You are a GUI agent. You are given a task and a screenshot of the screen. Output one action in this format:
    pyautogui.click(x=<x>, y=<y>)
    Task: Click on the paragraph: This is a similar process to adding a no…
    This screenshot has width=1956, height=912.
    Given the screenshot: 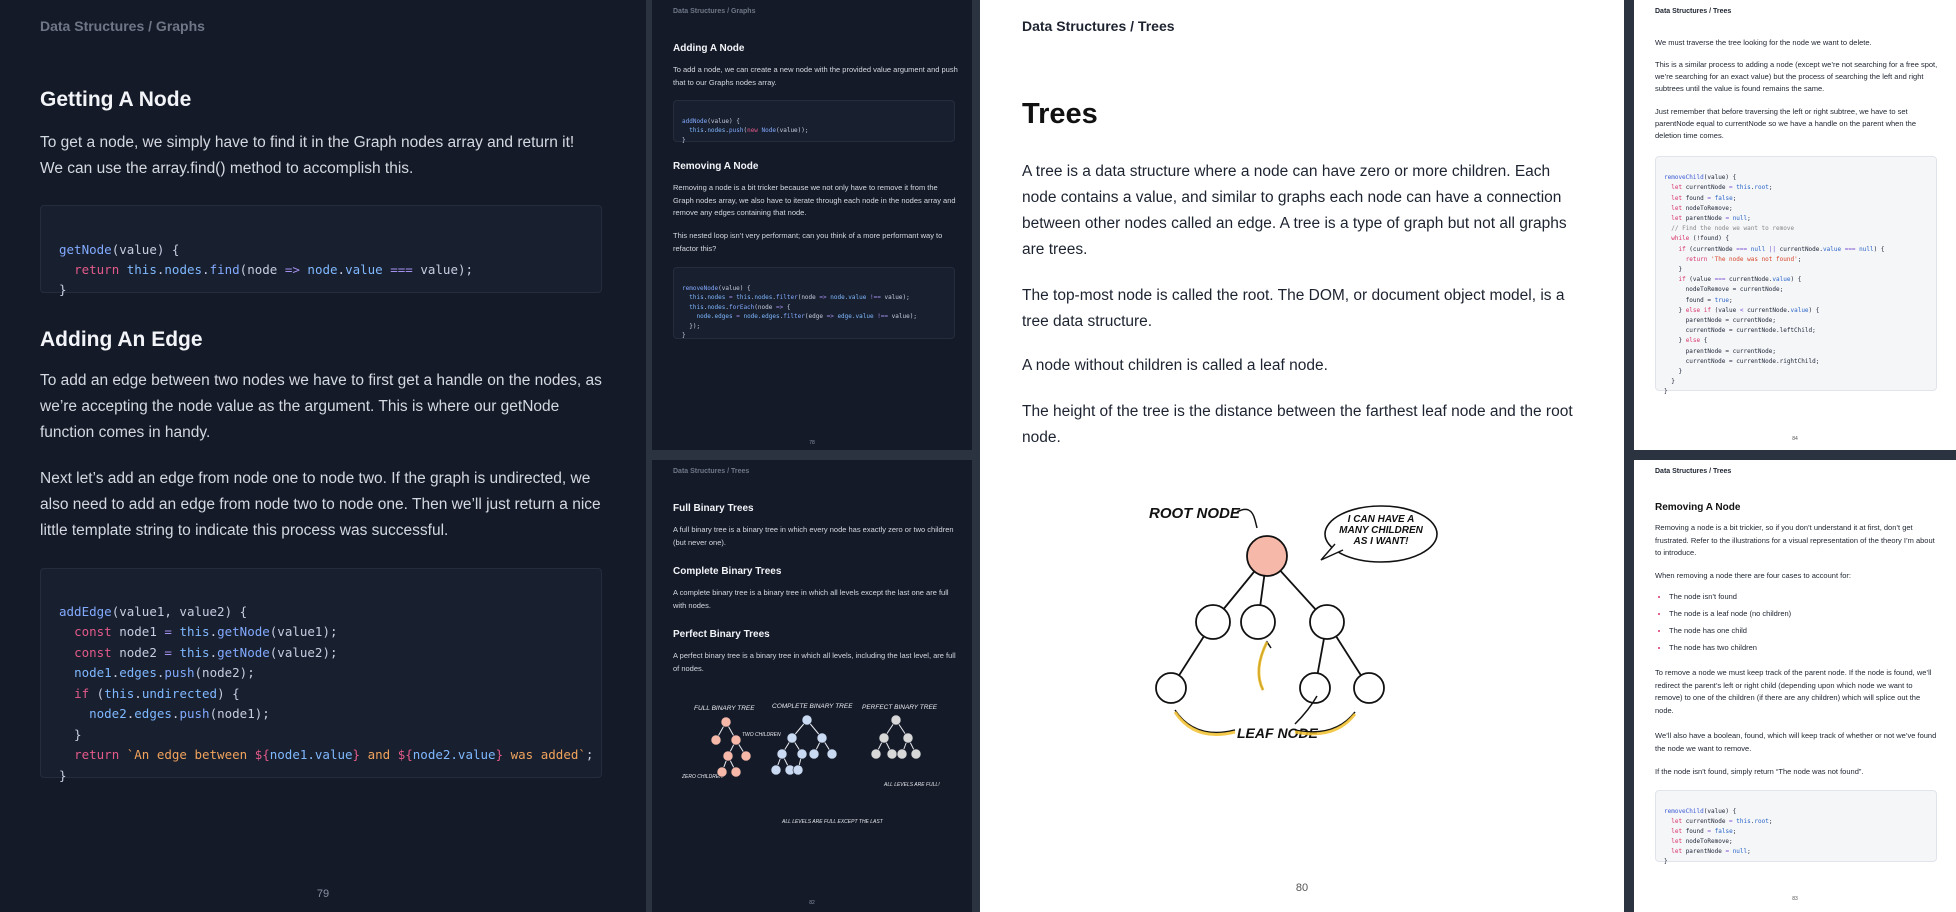 What is the action you would take?
    pyautogui.click(x=1796, y=76)
    